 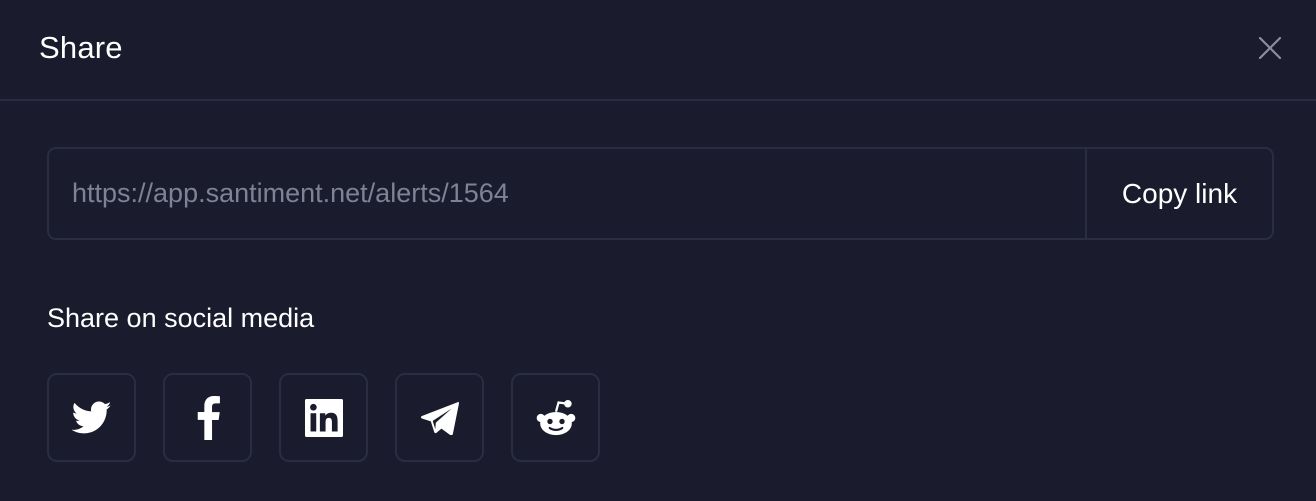 I want to click on dialog-title: Share, so click(x=81, y=47).